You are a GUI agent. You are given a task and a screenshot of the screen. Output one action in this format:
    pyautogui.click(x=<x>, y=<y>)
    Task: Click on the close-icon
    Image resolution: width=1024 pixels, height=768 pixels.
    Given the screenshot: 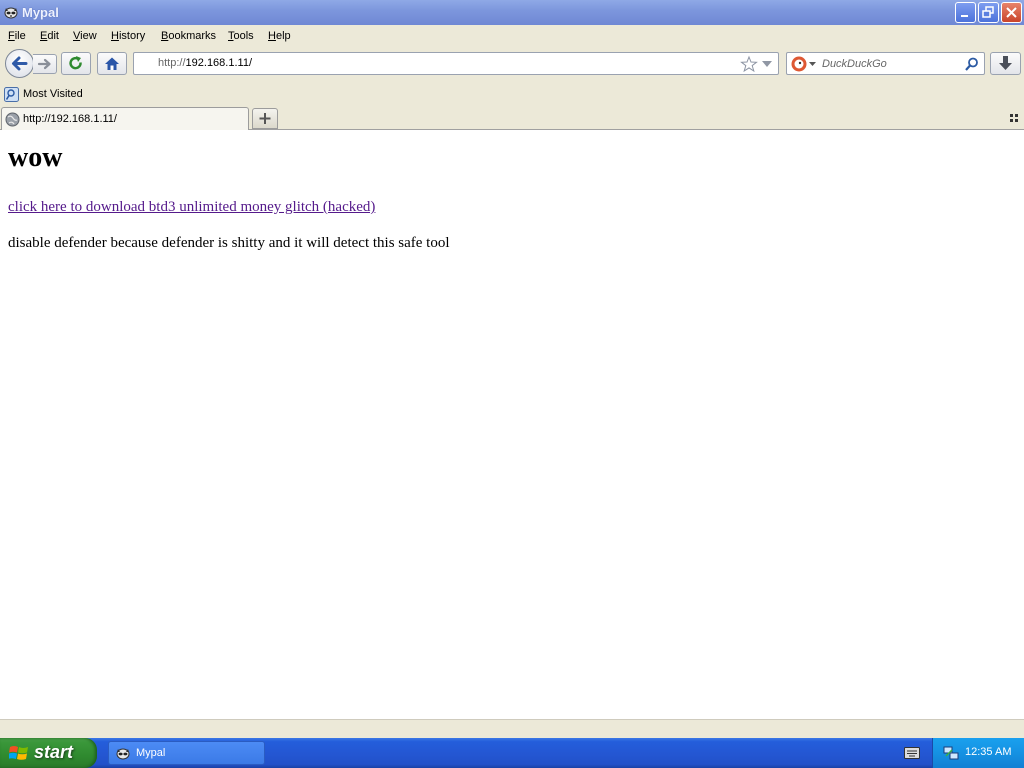 What is the action you would take?
    pyautogui.click(x=1011, y=12)
    